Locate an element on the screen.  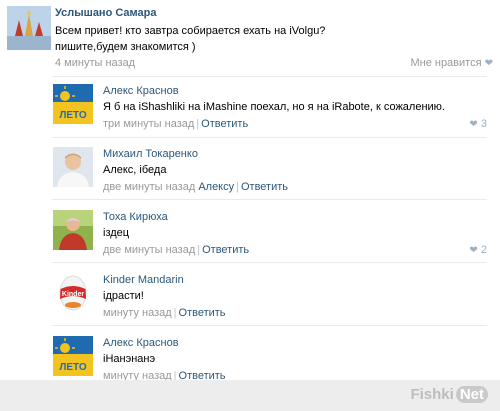
post-text-line-2: пишите,будем знакомится ) is located at coordinates (125, 47).